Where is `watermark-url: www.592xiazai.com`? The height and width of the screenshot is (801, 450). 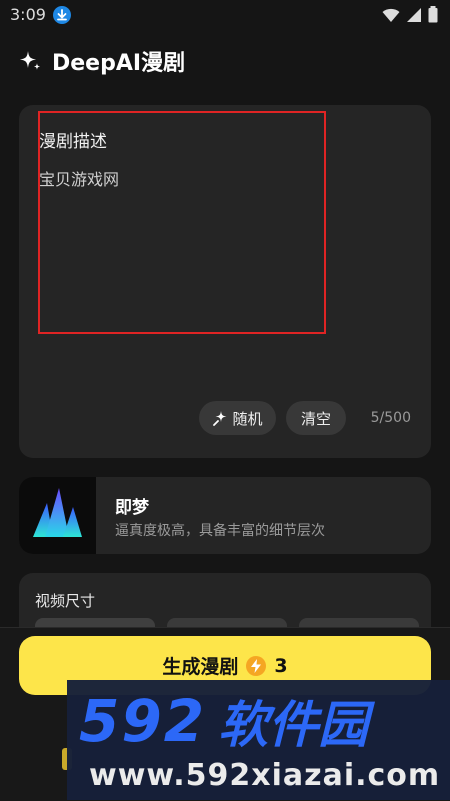
watermark-url: www.592xiazai.com is located at coordinates (265, 775).